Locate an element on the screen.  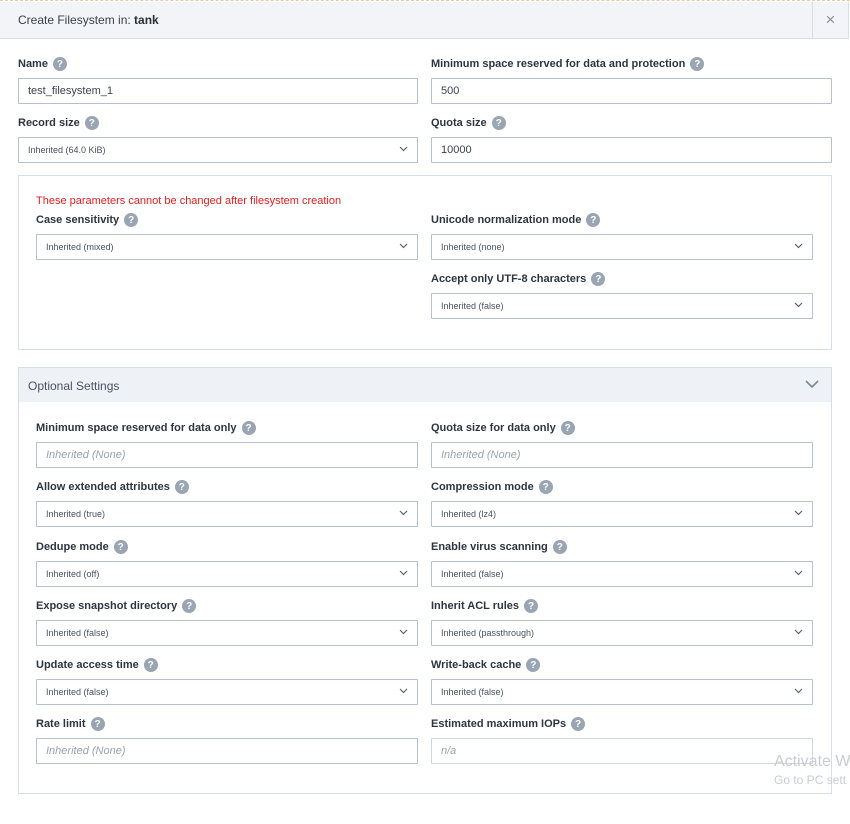
acl-rules-select: Inherited (passthrough) is located at coordinates (622, 633).